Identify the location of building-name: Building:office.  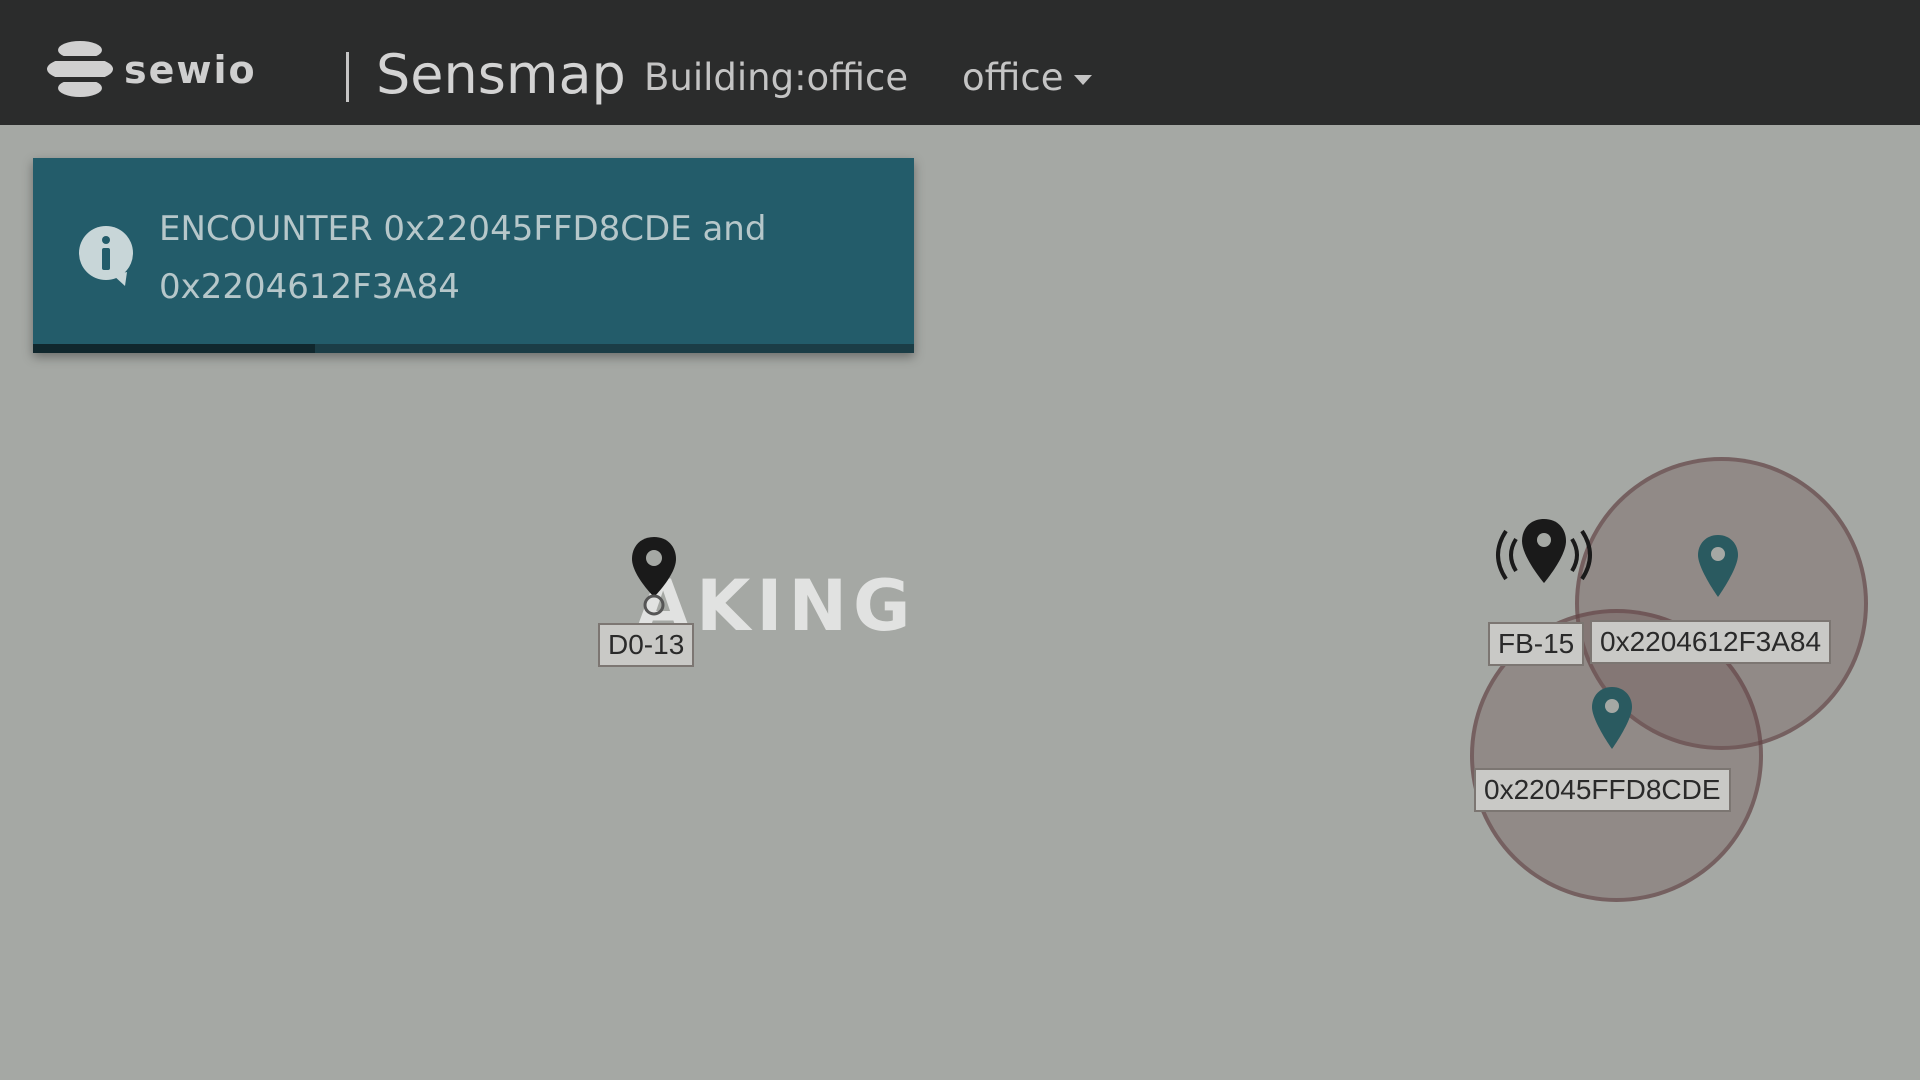
(776, 77).